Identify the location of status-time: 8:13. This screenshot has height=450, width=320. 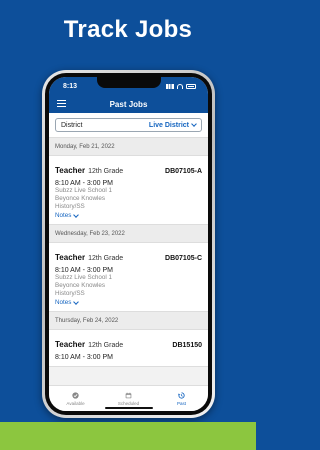
(70, 86).